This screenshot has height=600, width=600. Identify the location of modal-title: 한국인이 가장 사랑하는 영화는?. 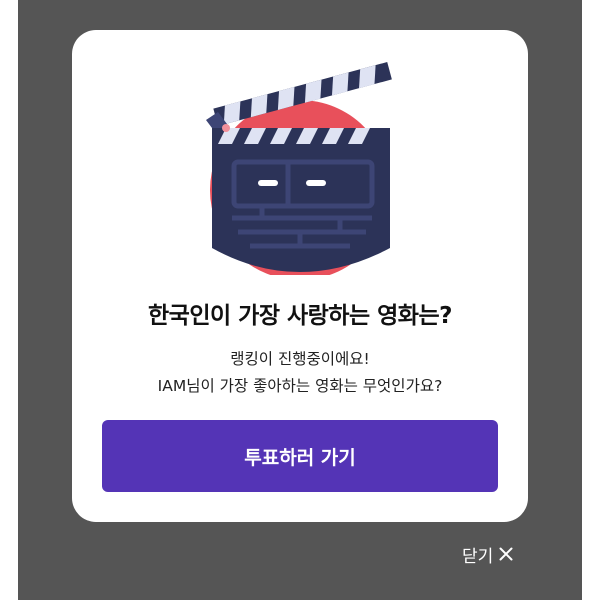
(300, 316).